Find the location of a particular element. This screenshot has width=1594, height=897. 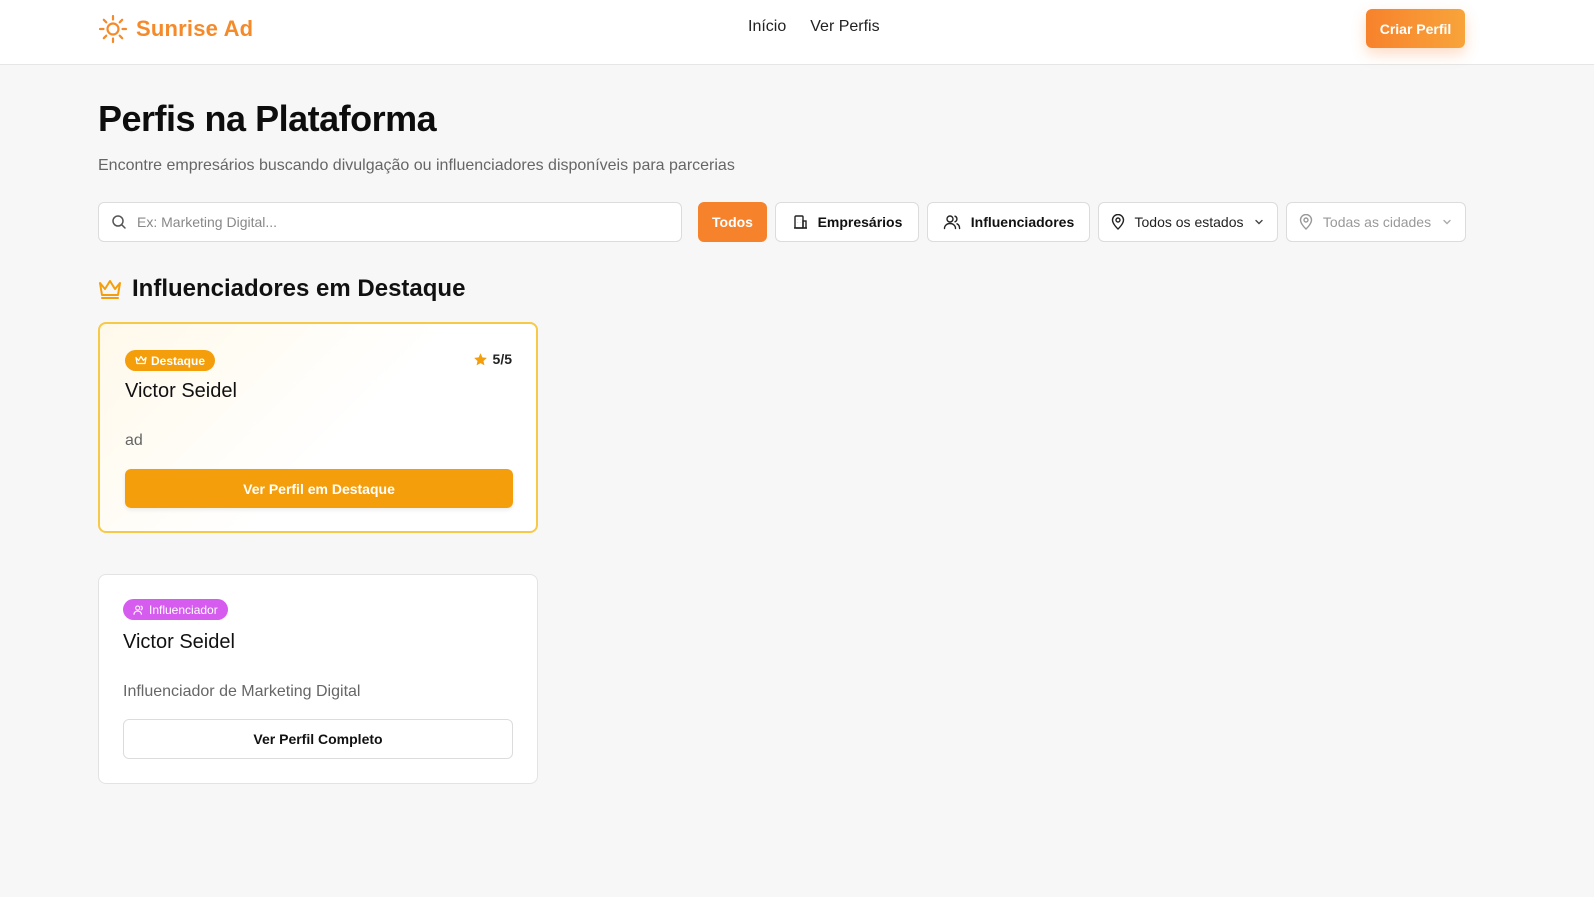

create-profile-button: Criar Perfil is located at coordinates (1415, 28).